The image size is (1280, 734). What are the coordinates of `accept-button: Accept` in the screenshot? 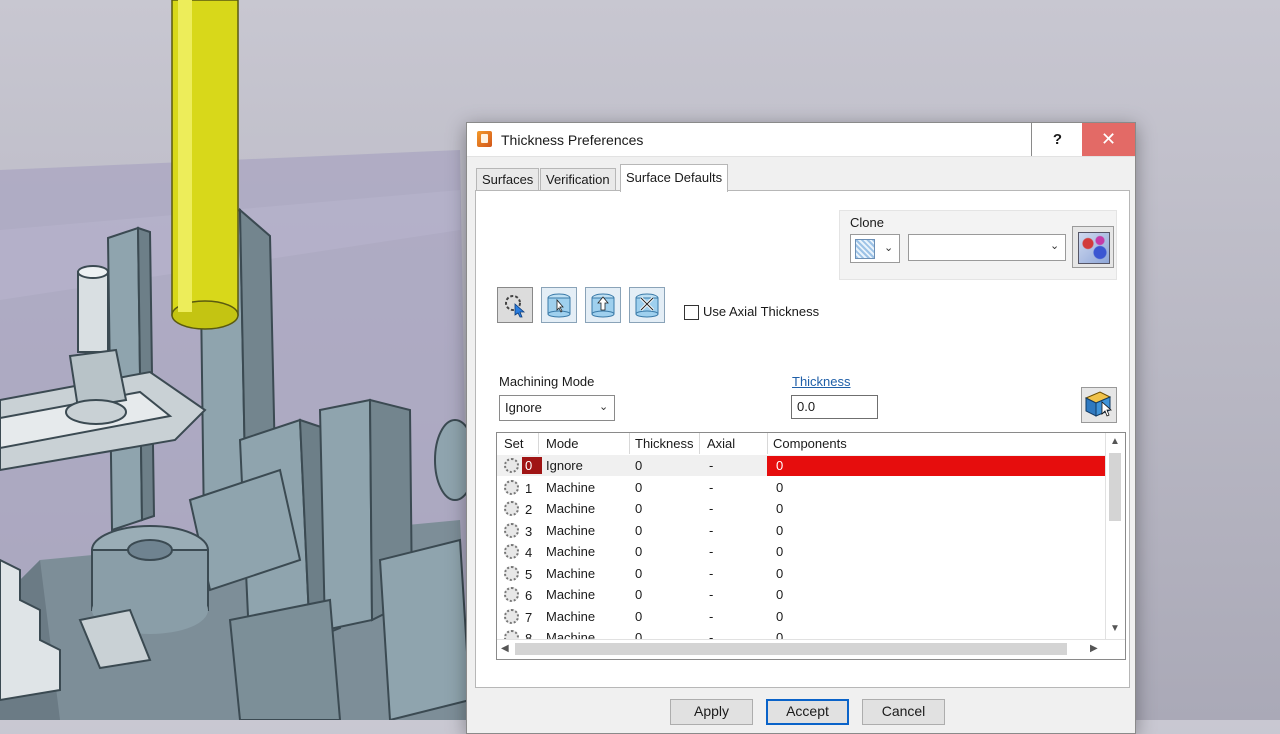 It's located at (807, 712).